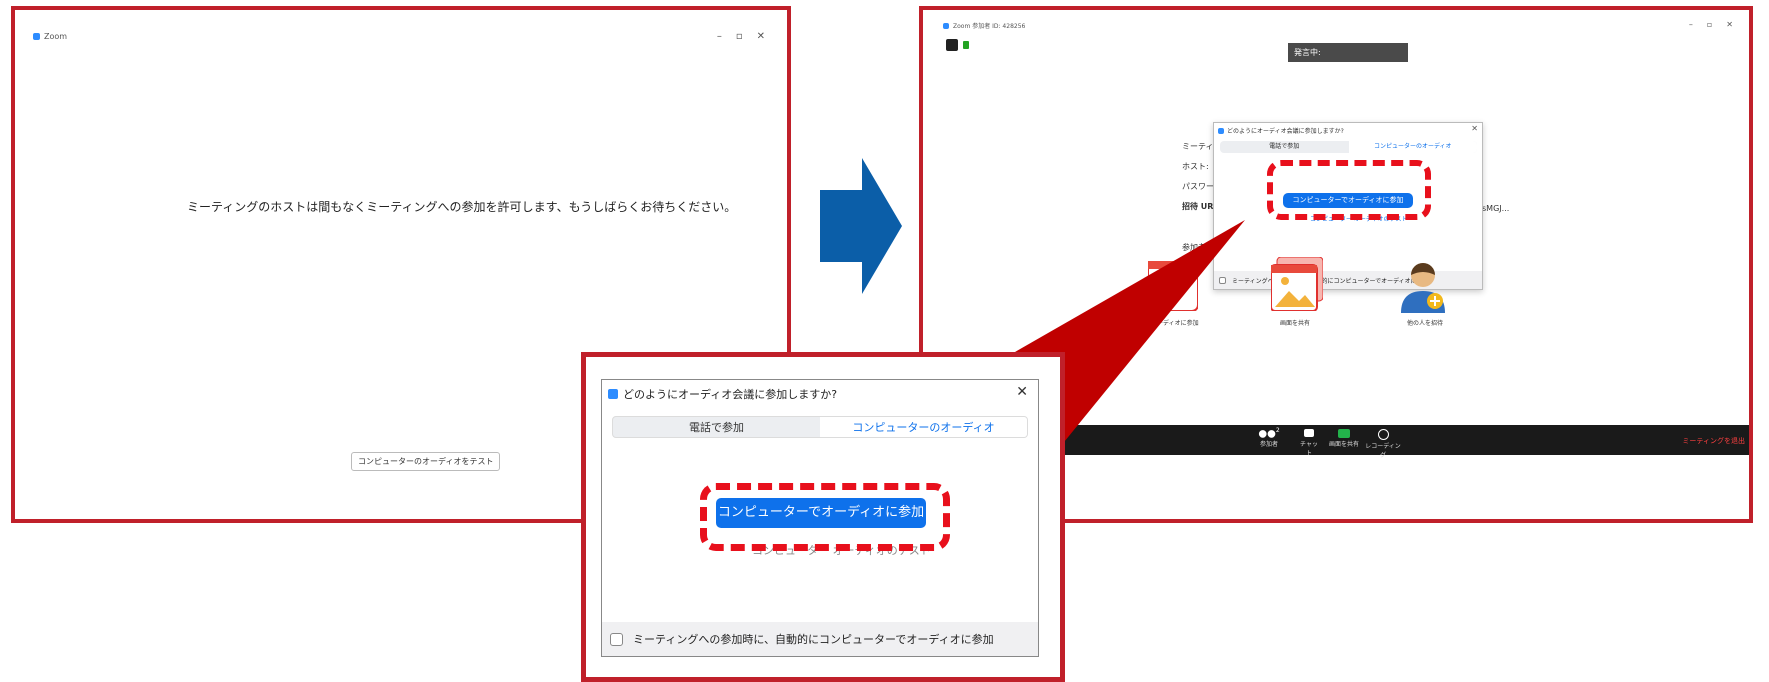 This screenshot has width=1769, height=682. What do you see at coordinates (989, 26) in the screenshot?
I see `window-title: Zoom 参加者 ID: 428256` at bounding box center [989, 26].